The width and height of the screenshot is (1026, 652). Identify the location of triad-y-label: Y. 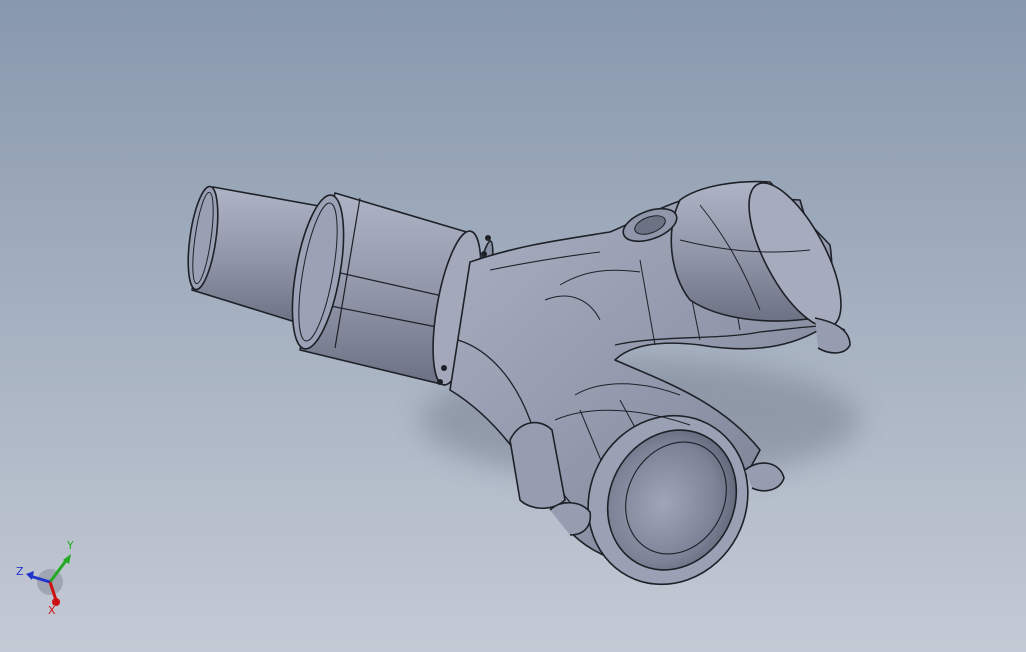
(70, 545).